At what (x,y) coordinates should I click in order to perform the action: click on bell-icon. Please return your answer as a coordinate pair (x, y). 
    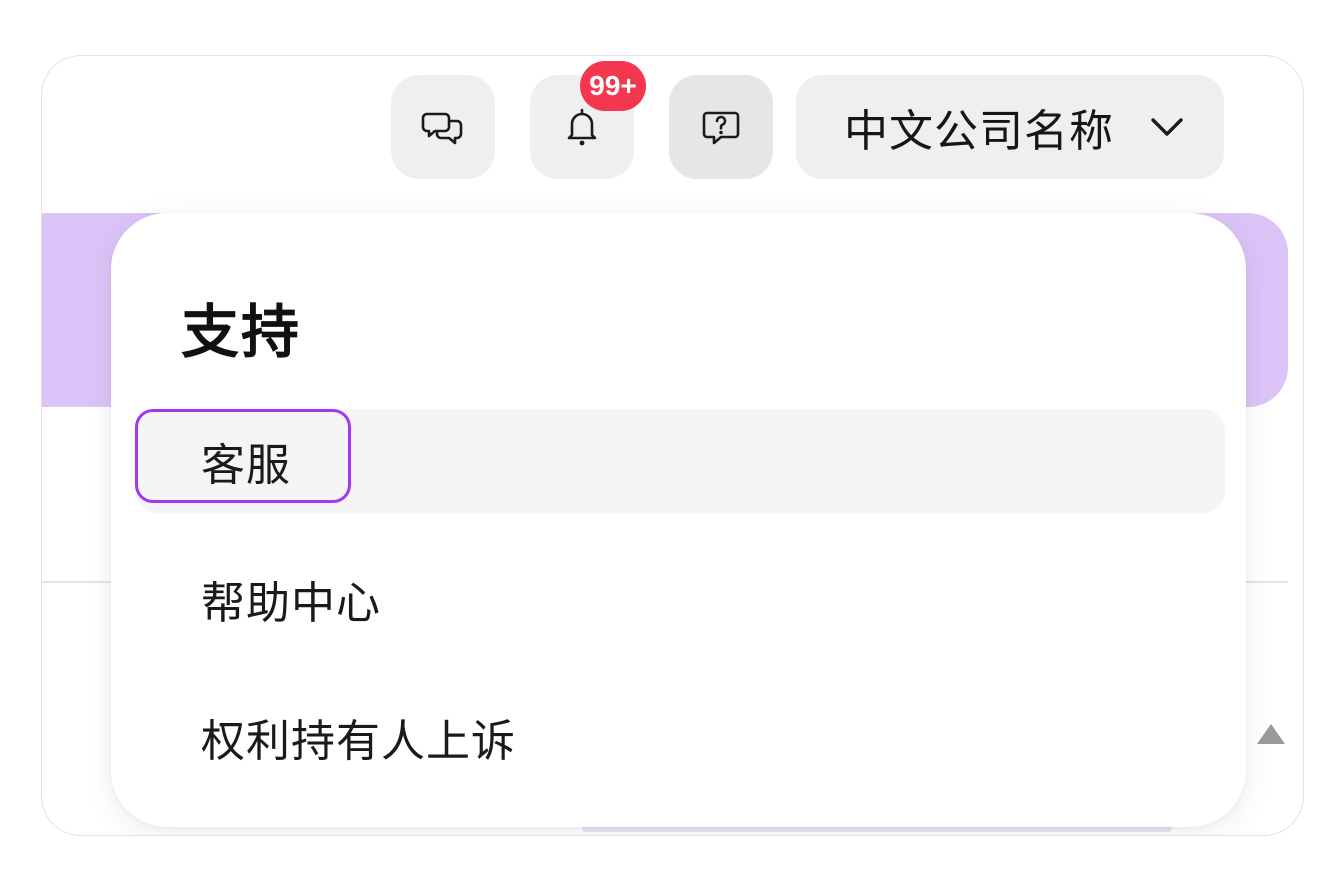
    Looking at the image, I should click on (582, 127).